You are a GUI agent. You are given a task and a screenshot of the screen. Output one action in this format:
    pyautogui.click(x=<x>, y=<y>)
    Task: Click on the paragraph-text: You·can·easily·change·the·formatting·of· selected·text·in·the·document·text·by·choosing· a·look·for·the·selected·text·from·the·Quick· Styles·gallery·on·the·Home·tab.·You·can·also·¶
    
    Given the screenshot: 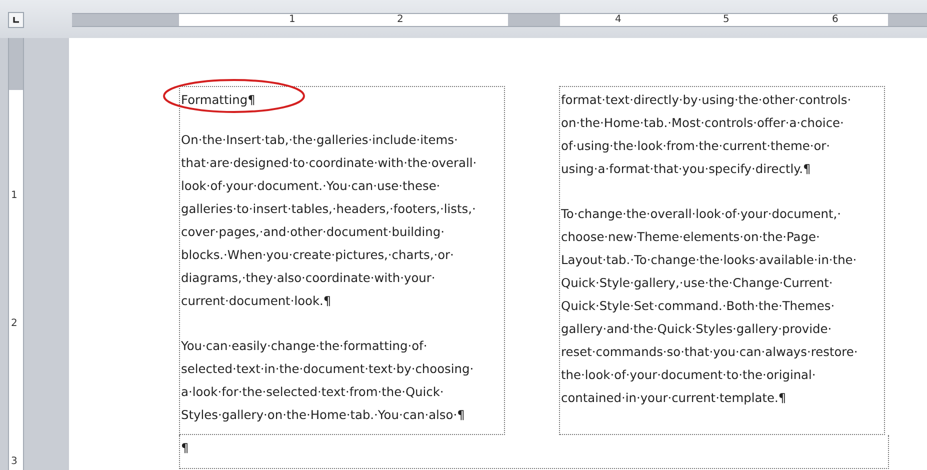 What is the action you would take?
    pyautogui.click(x=328, y=381)
    